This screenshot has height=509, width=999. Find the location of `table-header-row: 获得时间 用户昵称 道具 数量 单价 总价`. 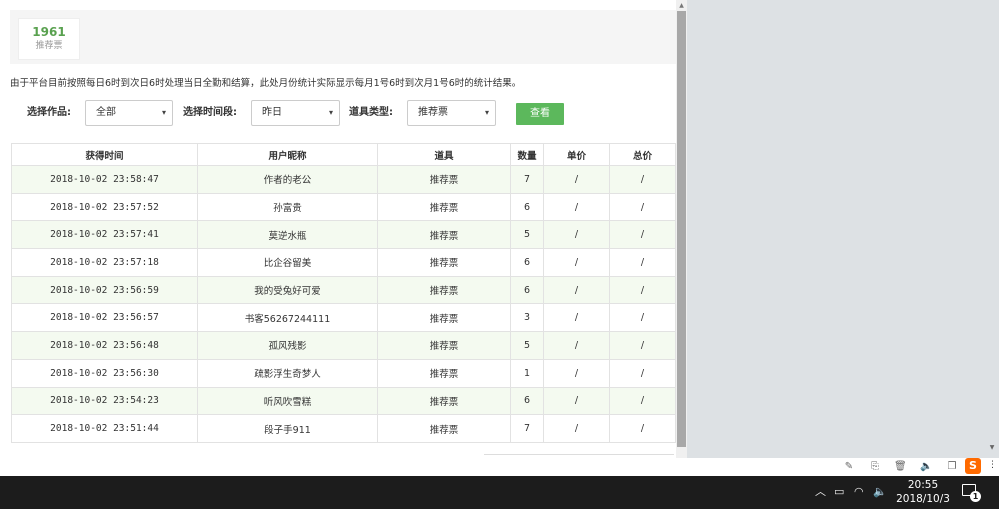

table-header-row: 获得时间 用户昵称 道具 数量 单价 总价 is located at coordinates (343, 154).